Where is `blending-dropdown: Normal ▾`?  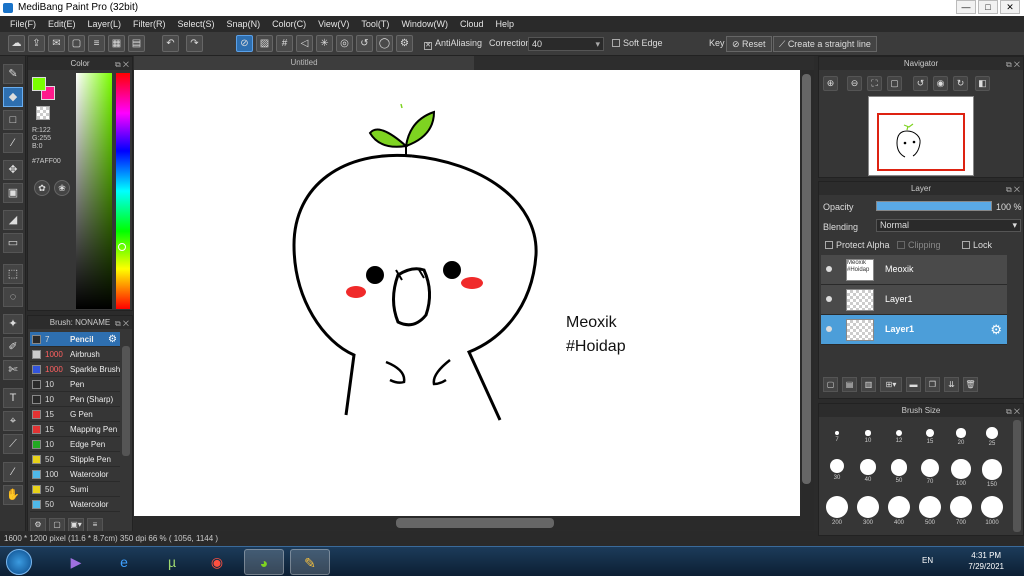 blending-dropdown: Normal ▾ is located at coordinates (948, 225).